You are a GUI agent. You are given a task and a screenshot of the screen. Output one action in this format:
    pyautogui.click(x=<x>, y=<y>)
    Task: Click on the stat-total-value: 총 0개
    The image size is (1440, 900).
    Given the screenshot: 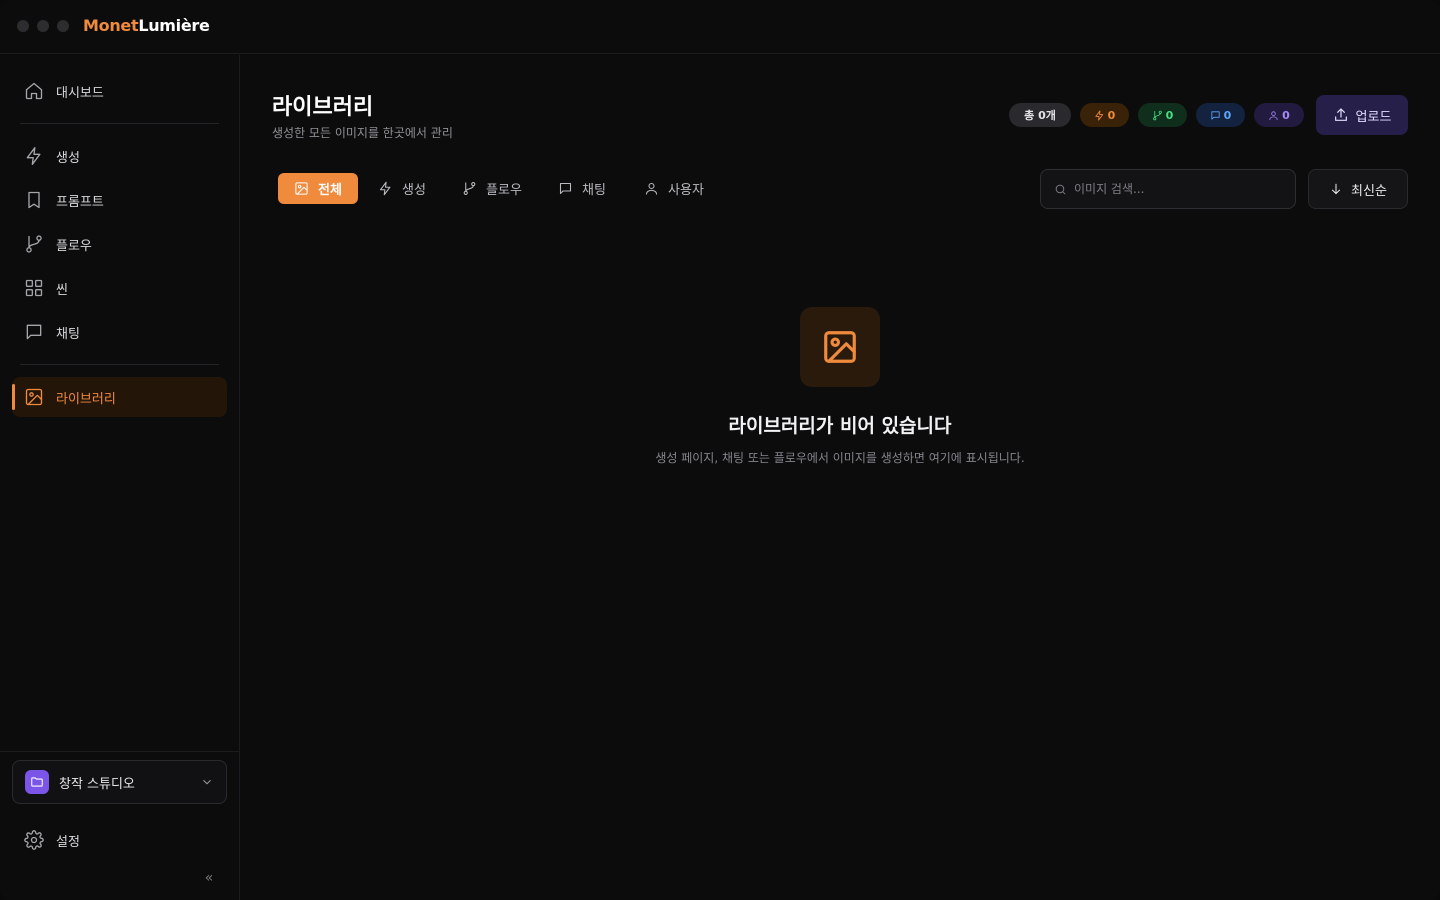 What is the action you would take?
    pyautogui.click(x=1040, y=115)
    